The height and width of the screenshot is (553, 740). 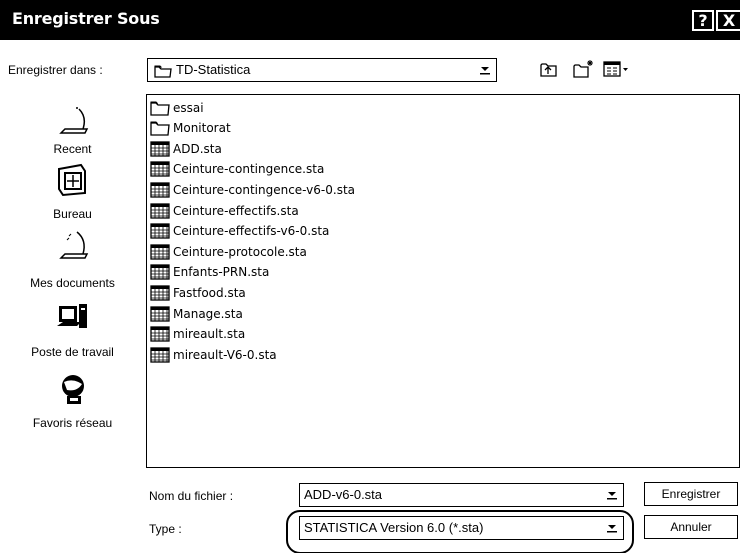 I want to click on filename-input: ADD-v6-0.sta, so click(x=461, y=495).